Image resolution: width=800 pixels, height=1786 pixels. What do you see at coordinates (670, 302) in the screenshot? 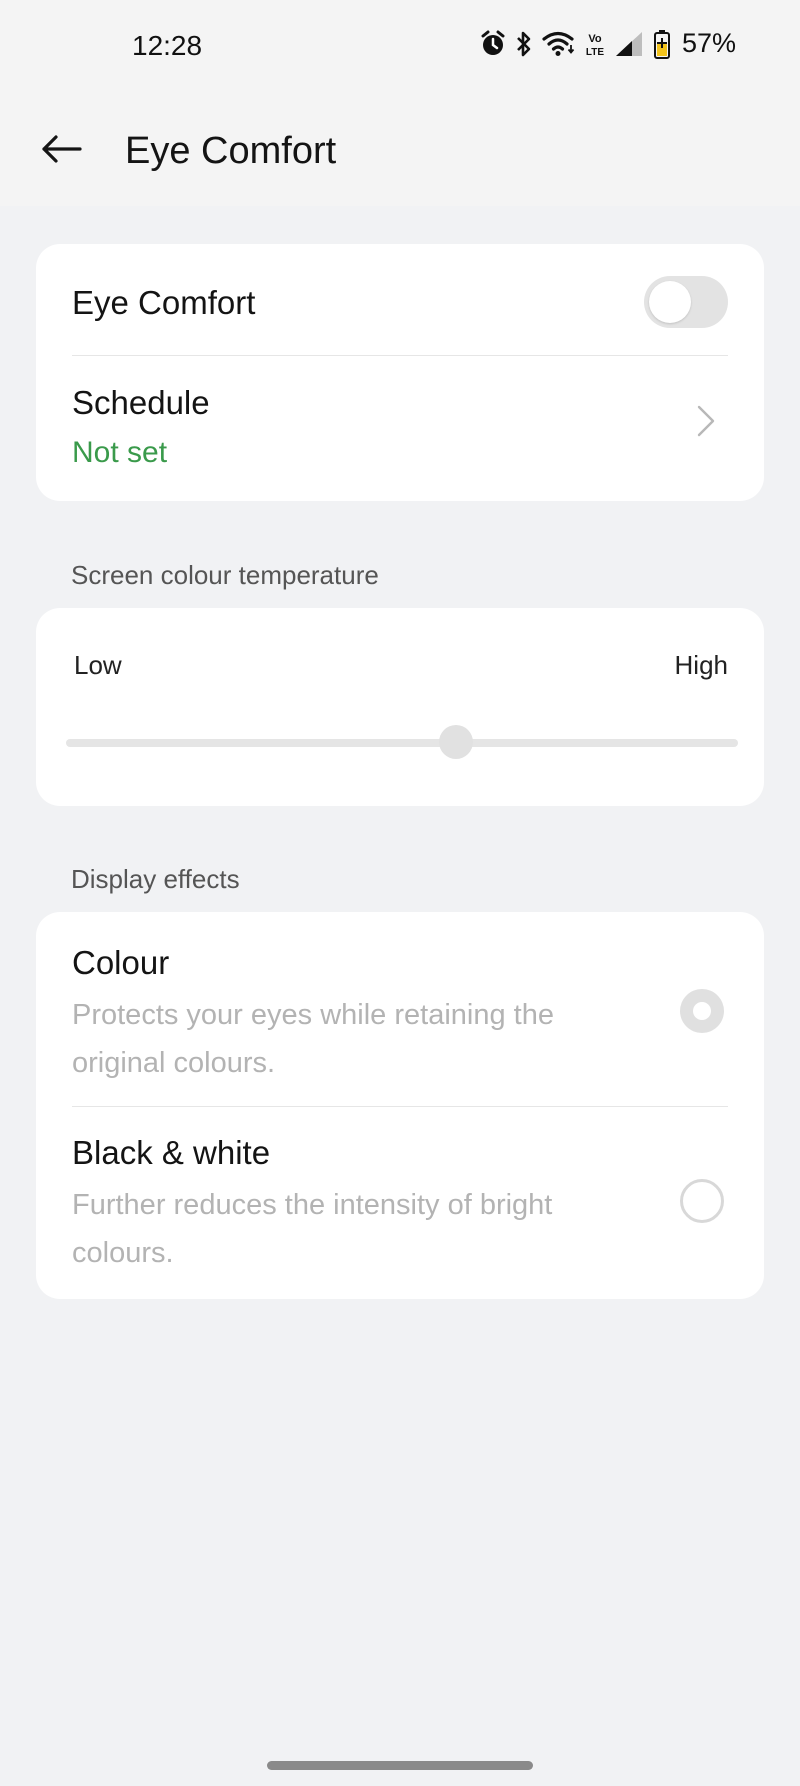
I see `toggle-knob` at bounding box center [670, 302].